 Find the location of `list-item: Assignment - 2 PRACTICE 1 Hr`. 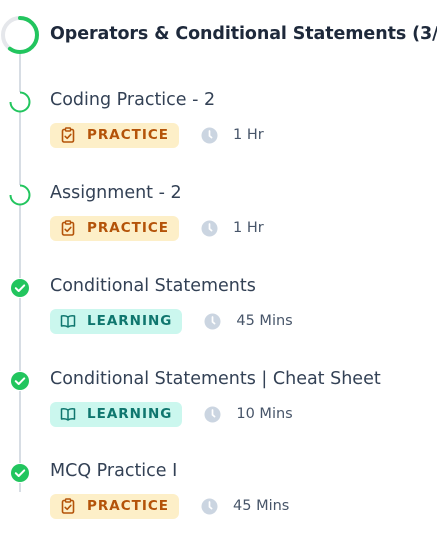

list-item: Assignment - 2 PRACTICE 1 Hr is located at coordinates (218, 217).